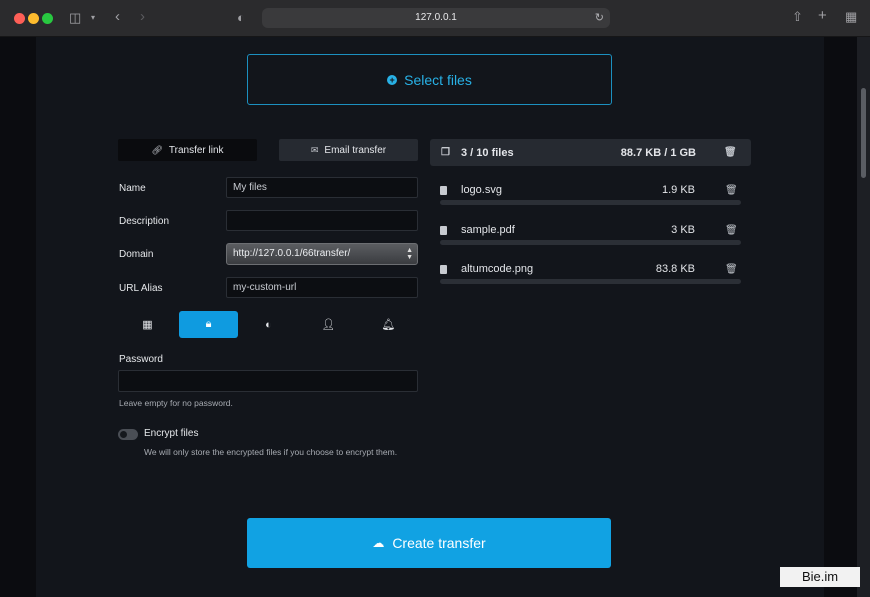  I want to click on create-transfer-button: ☁ Create transfer, so click(429, 543).